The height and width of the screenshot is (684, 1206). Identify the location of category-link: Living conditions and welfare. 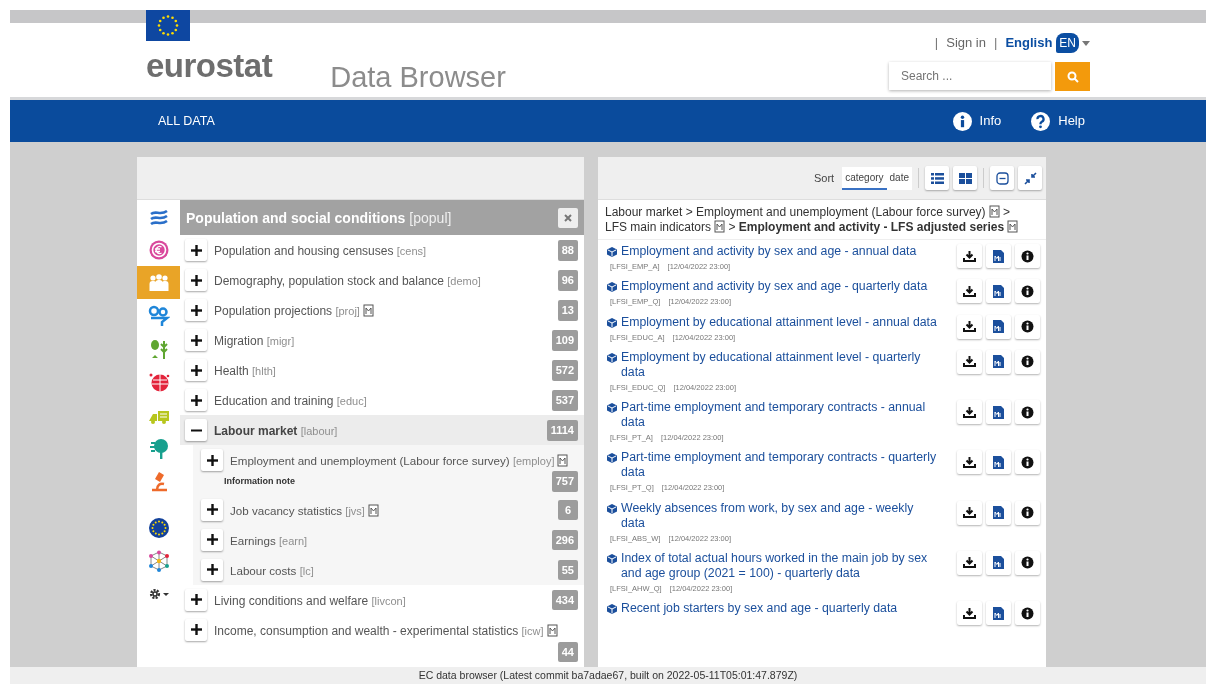
(291, 600).